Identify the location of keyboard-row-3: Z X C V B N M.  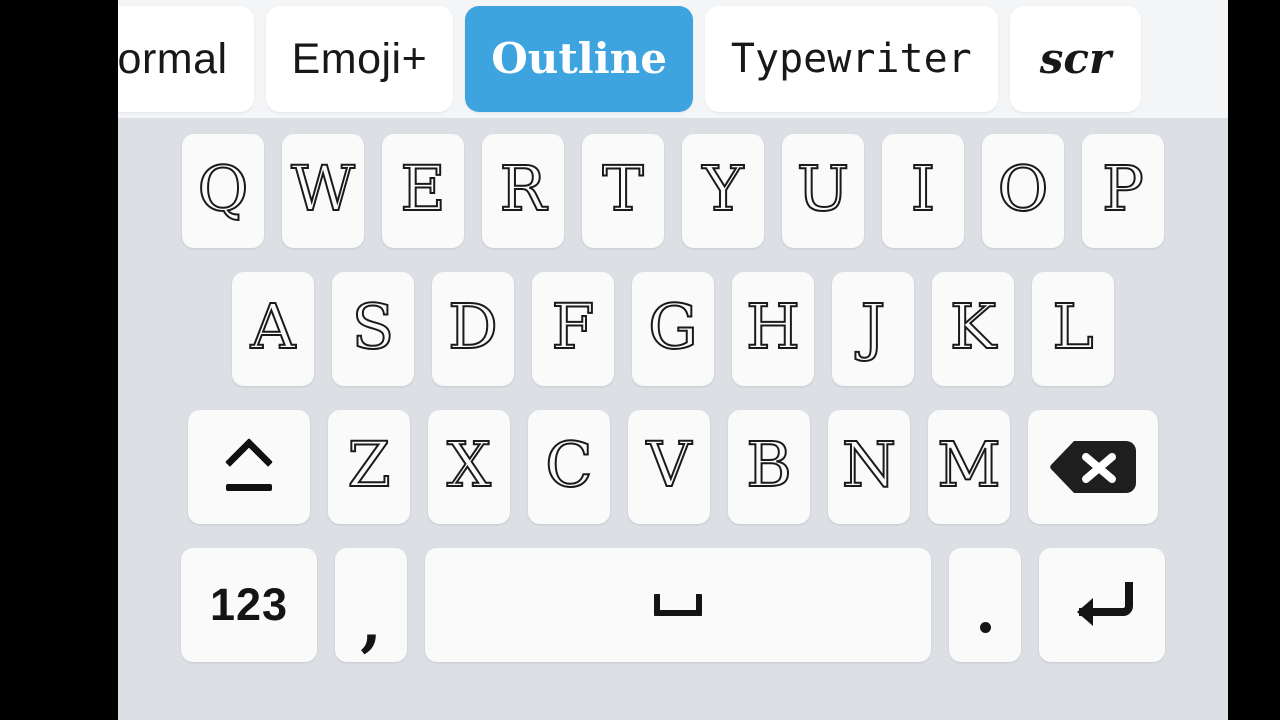
(673, 467).